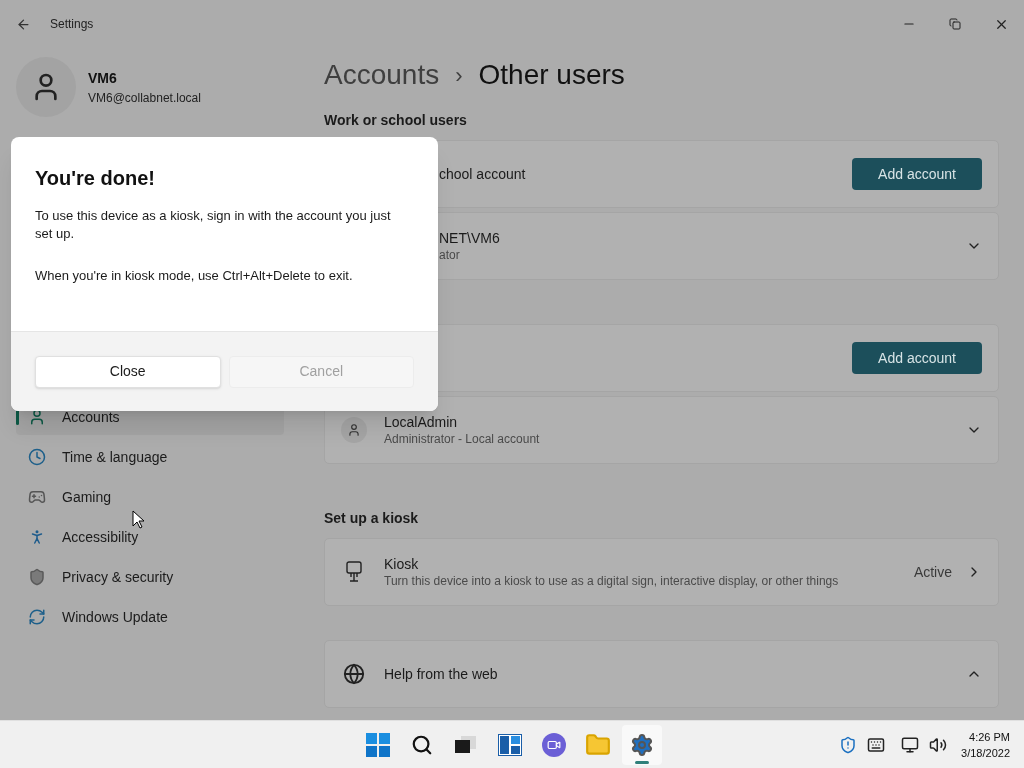 The height and width of the screenshot is (768, 1024). I want to click on section-heading: Set up a kiosk, so click(372, 518).